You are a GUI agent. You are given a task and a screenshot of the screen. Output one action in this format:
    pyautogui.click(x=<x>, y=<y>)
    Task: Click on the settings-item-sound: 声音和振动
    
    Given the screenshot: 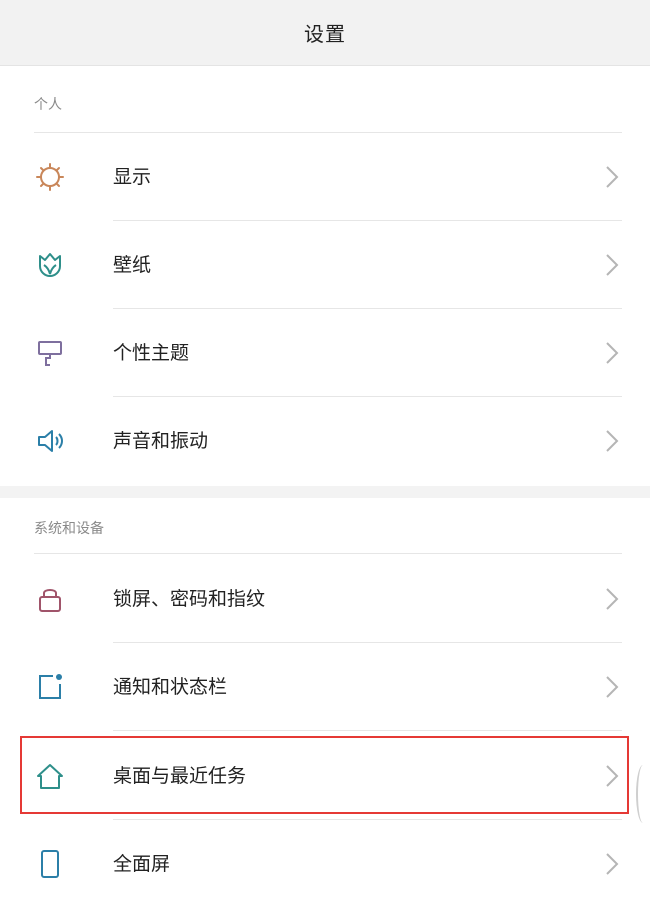 What is the action you would take?
    pyautogui.click(x=325, y=441)
    